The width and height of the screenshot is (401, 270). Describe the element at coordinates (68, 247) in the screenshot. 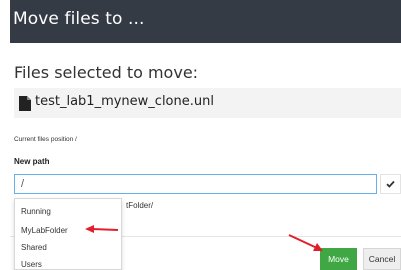

I see `dropdown-item-shared: Shared` at that location.